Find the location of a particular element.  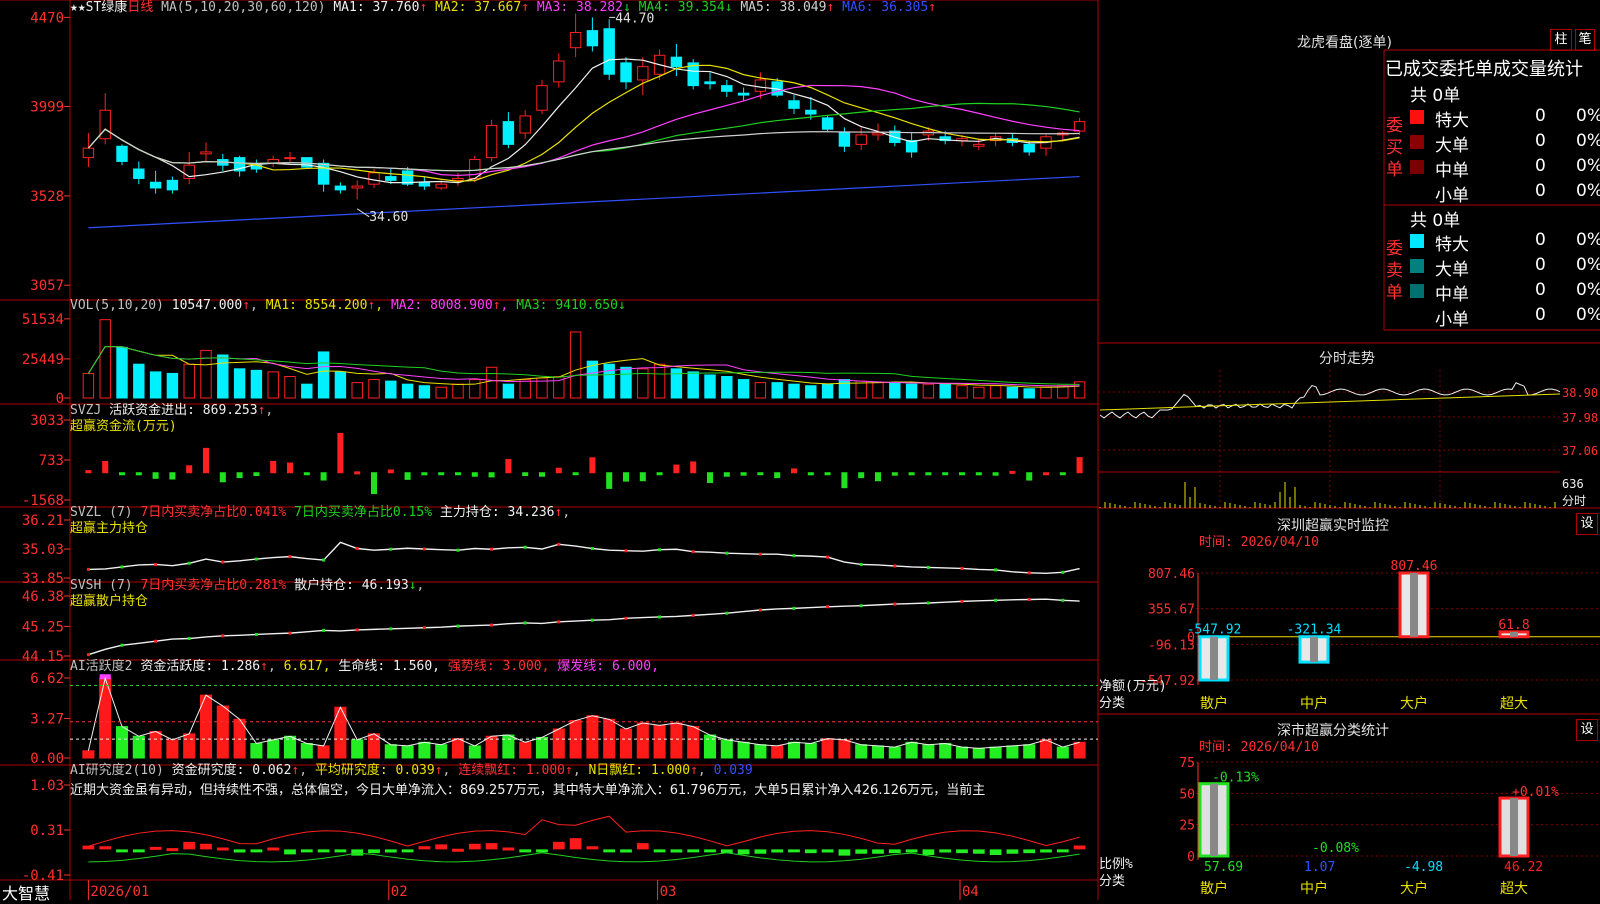

buy-row-pct-3: 0% is located at coordinates (1588, 191).